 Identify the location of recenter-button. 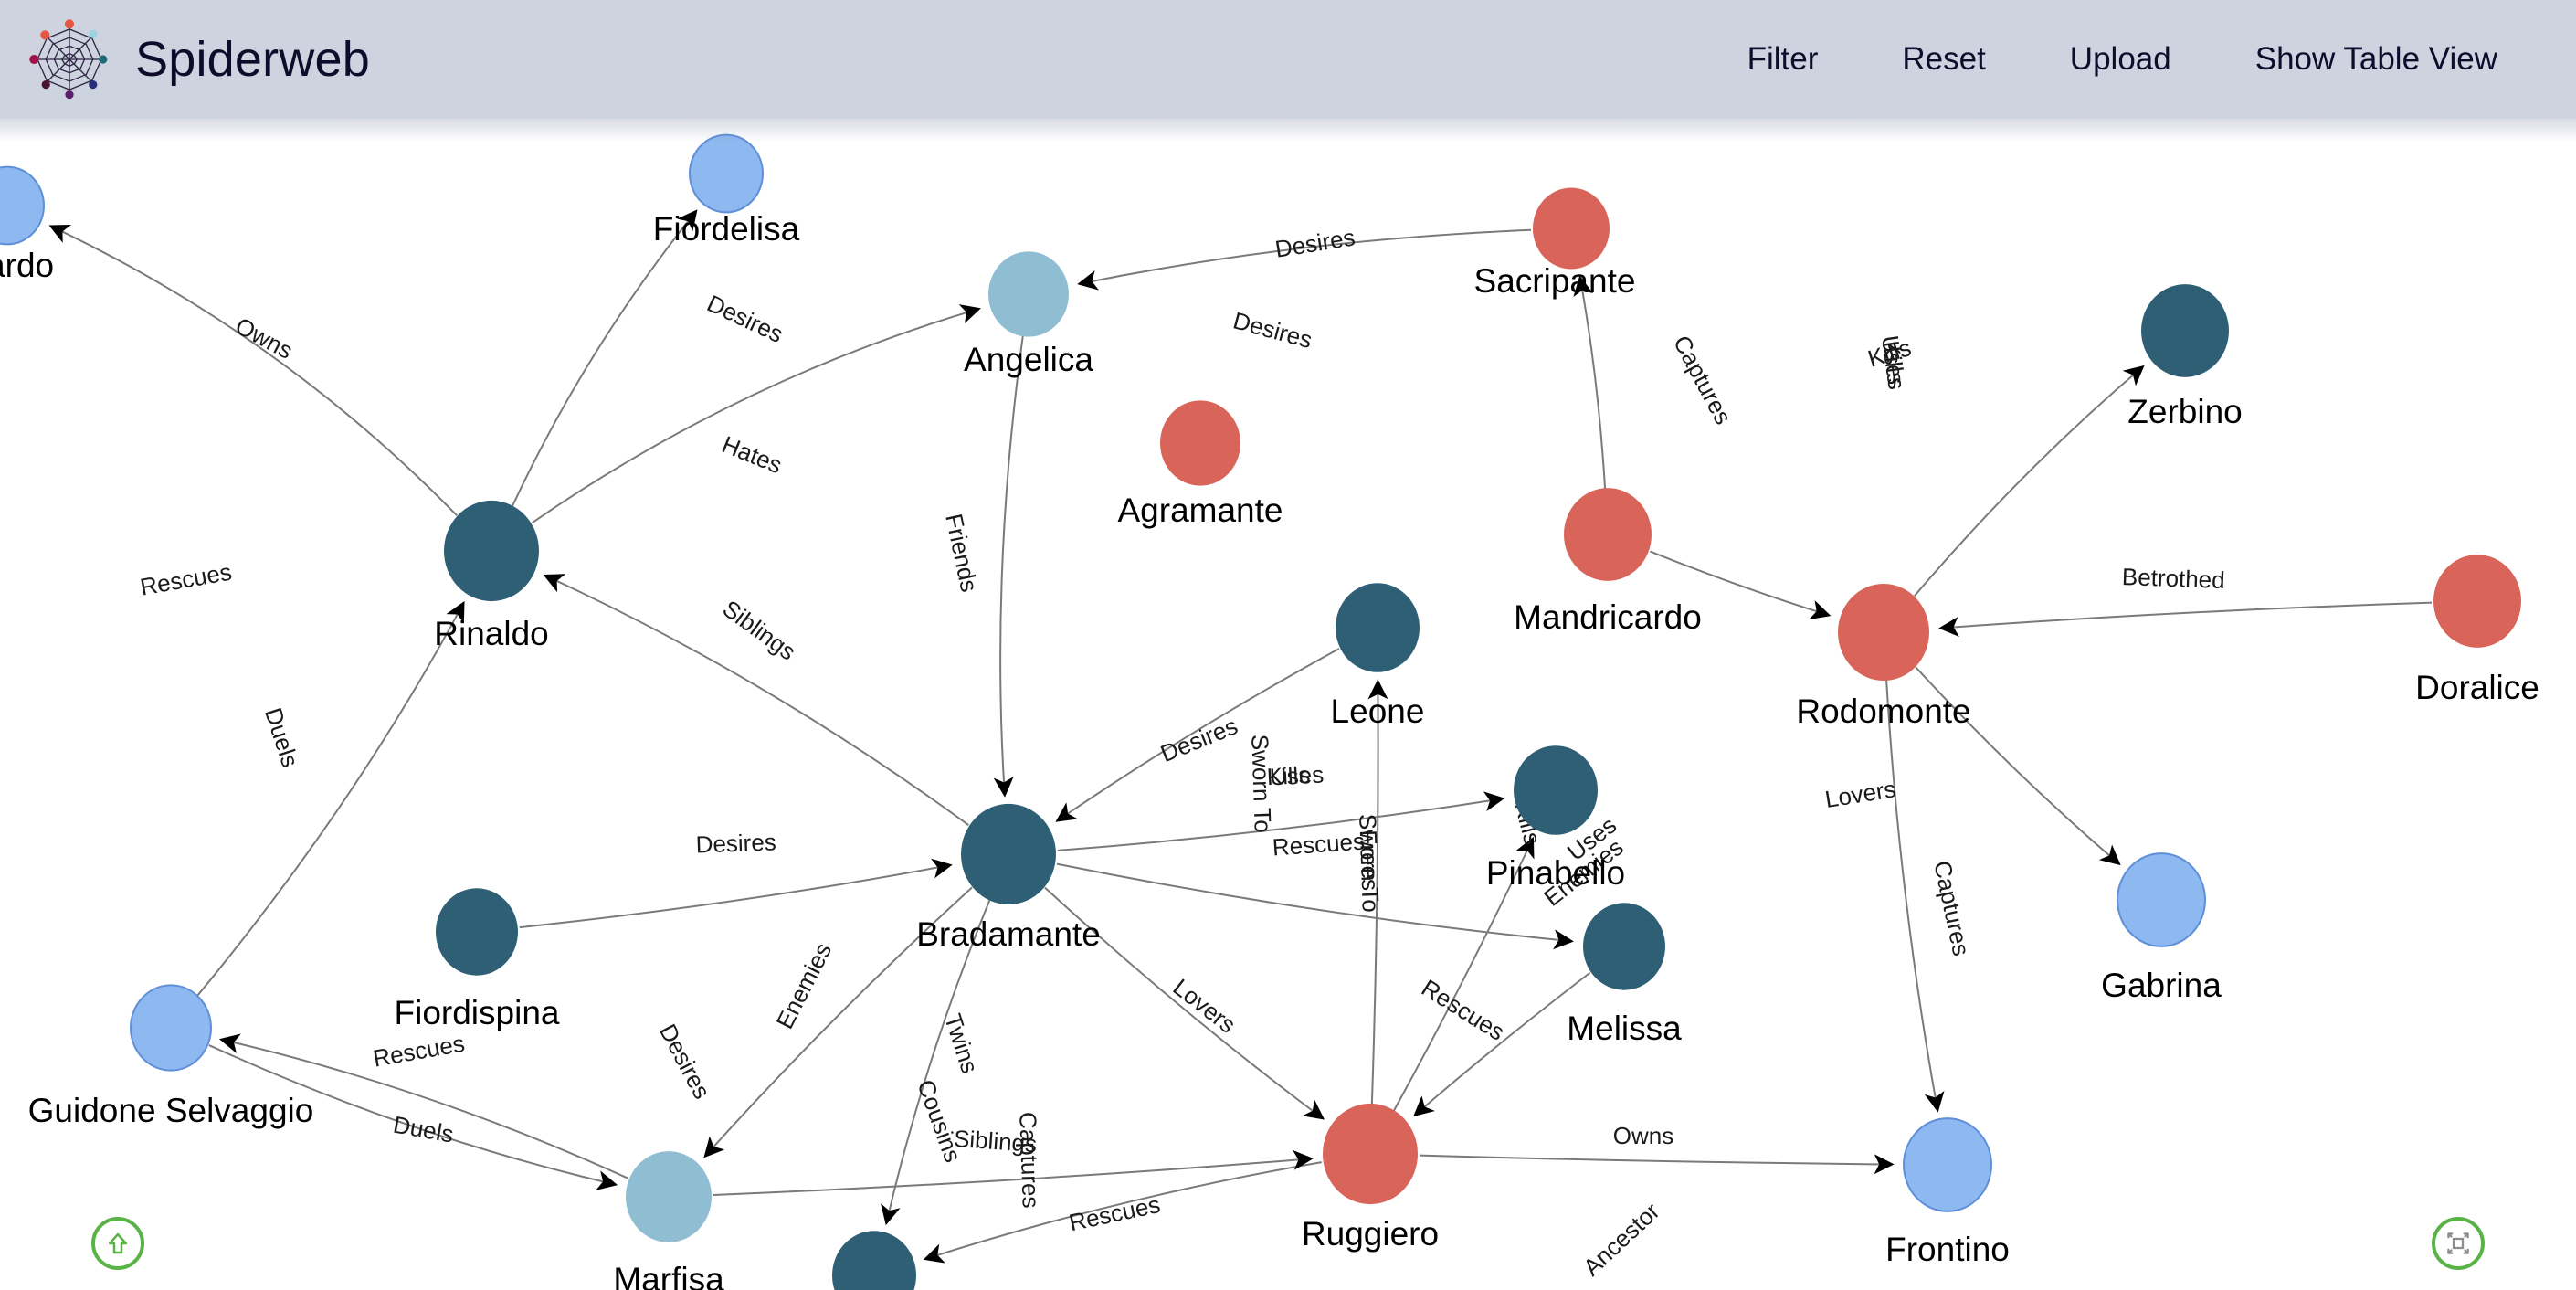
(117, 1243).